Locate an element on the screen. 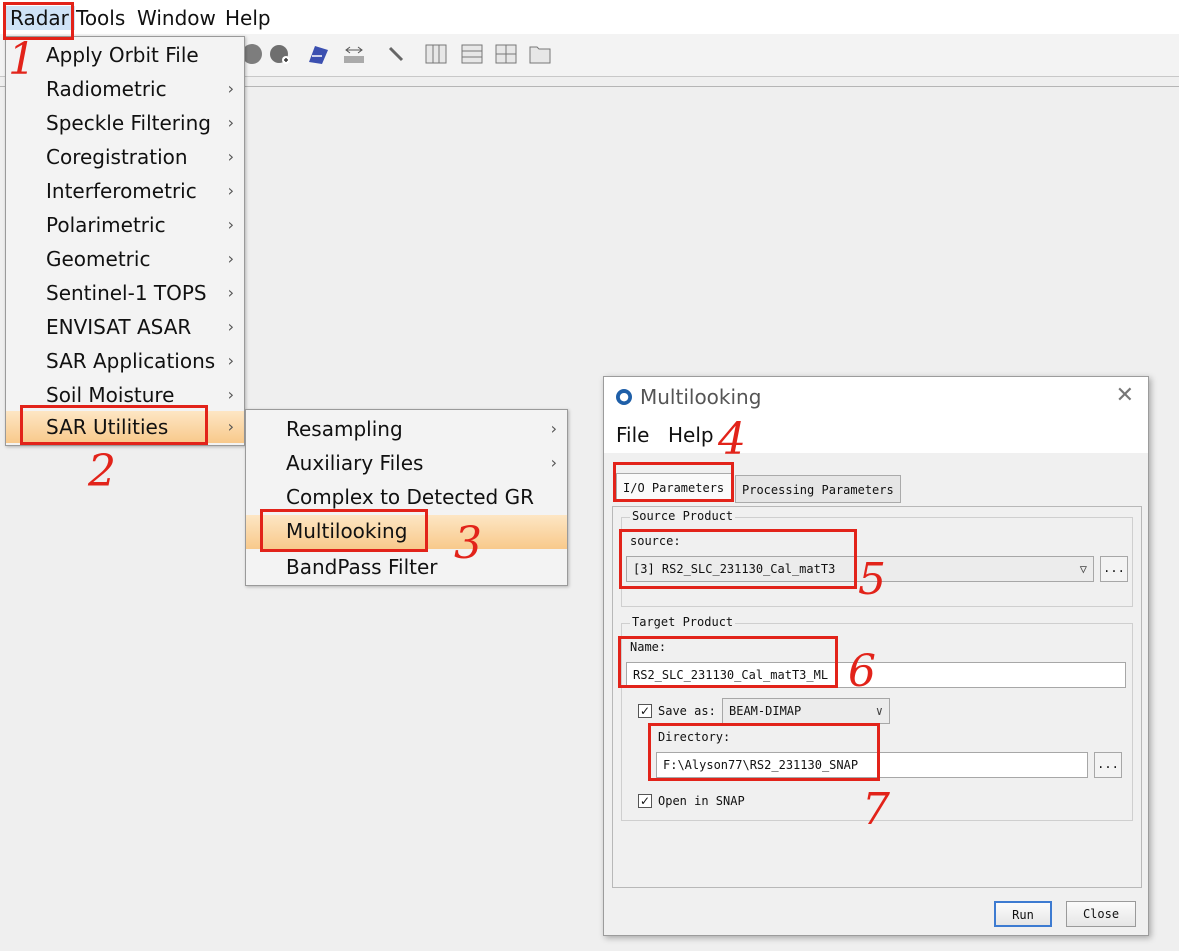 This screenshot has height=951, width=1179. directory-input: F:\Alyson77\RS2_231130_SNAP is located at coordinates (872, 765).